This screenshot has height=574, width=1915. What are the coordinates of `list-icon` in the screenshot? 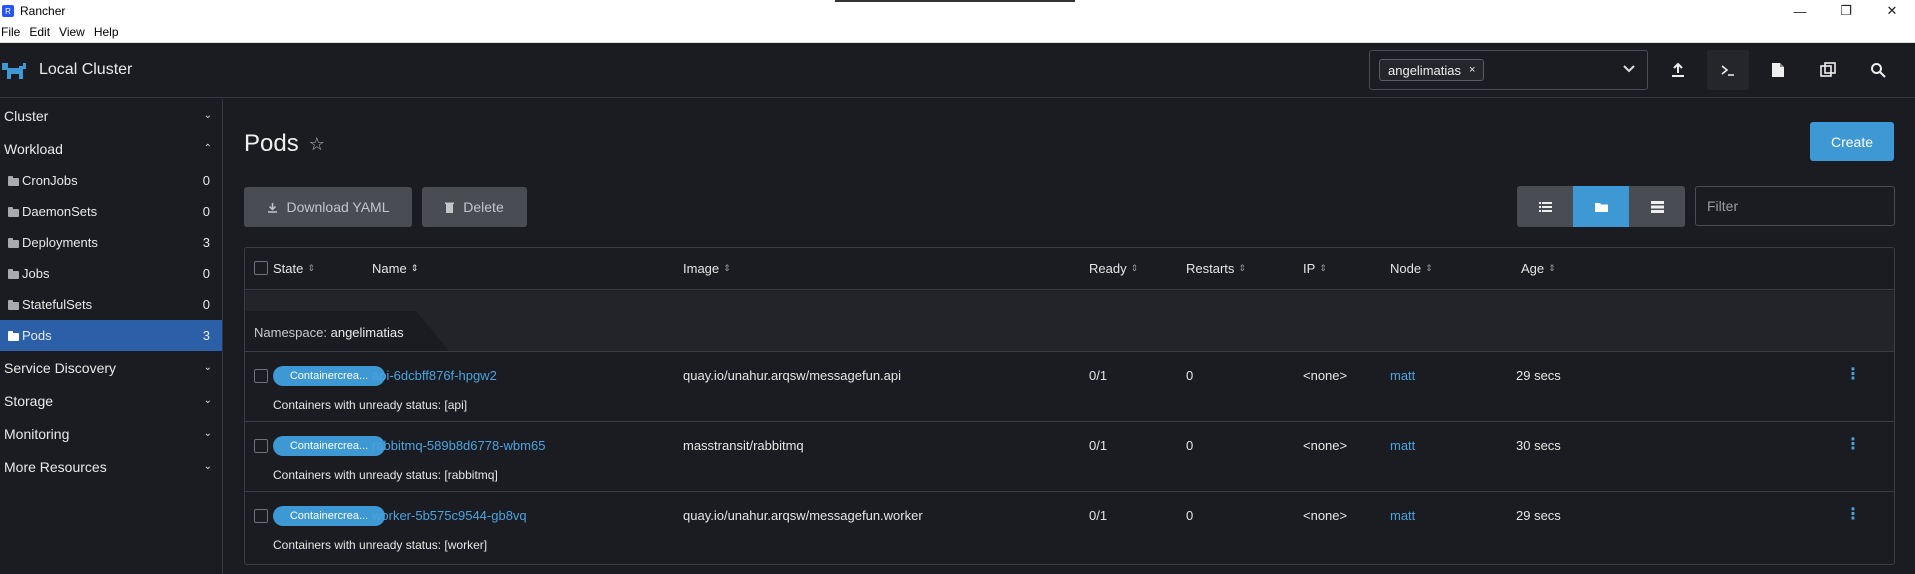 It's located at (1545, 206).